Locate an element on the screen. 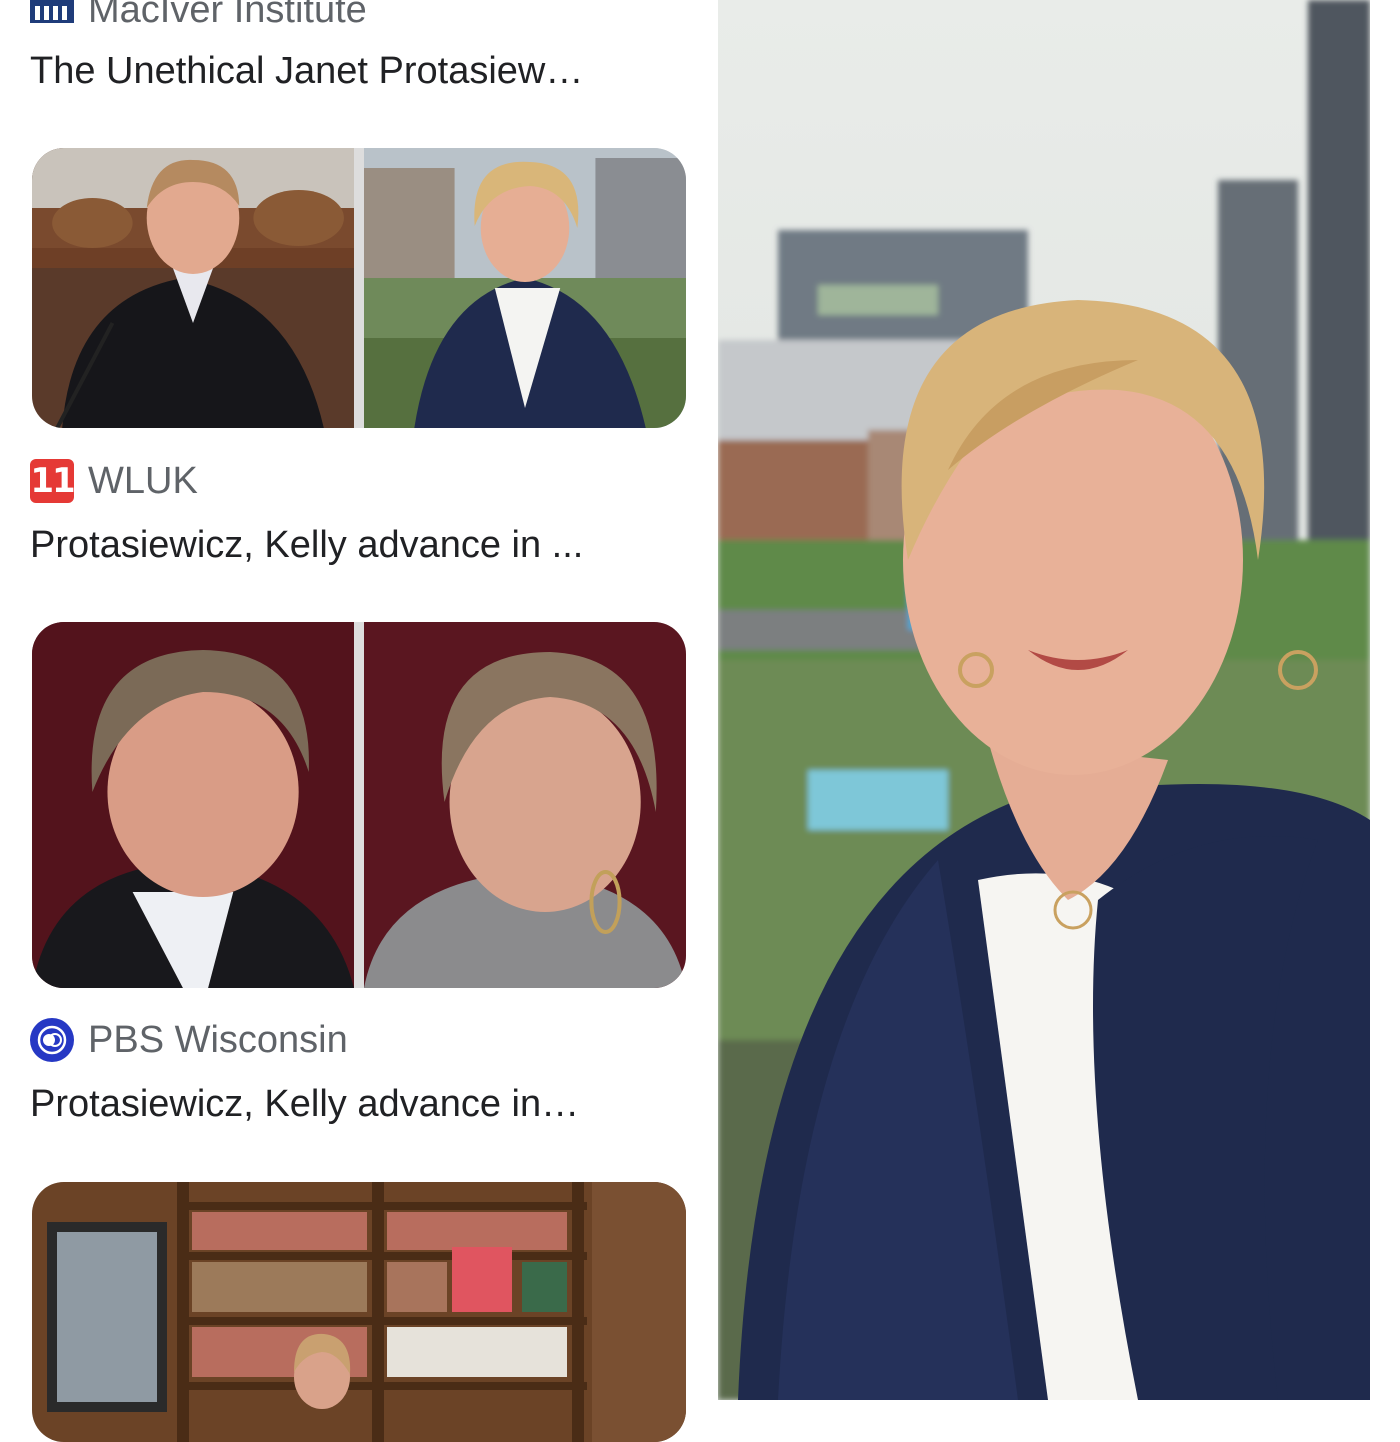 This screenshot has height=1442, width=1400. thumbnail-image-protasiewicz-hearing is located at coordinates (525, 805).